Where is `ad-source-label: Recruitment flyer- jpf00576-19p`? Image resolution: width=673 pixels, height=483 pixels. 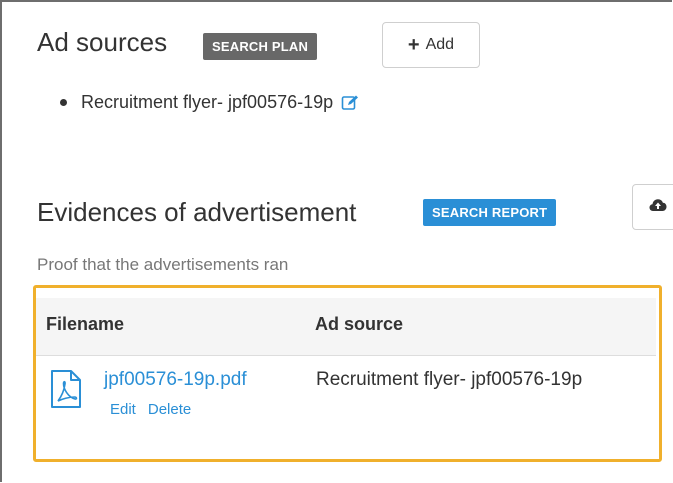 ad-source-label: Recruitment flyer- jpf00576-19p is located at coordinates (207, 102).